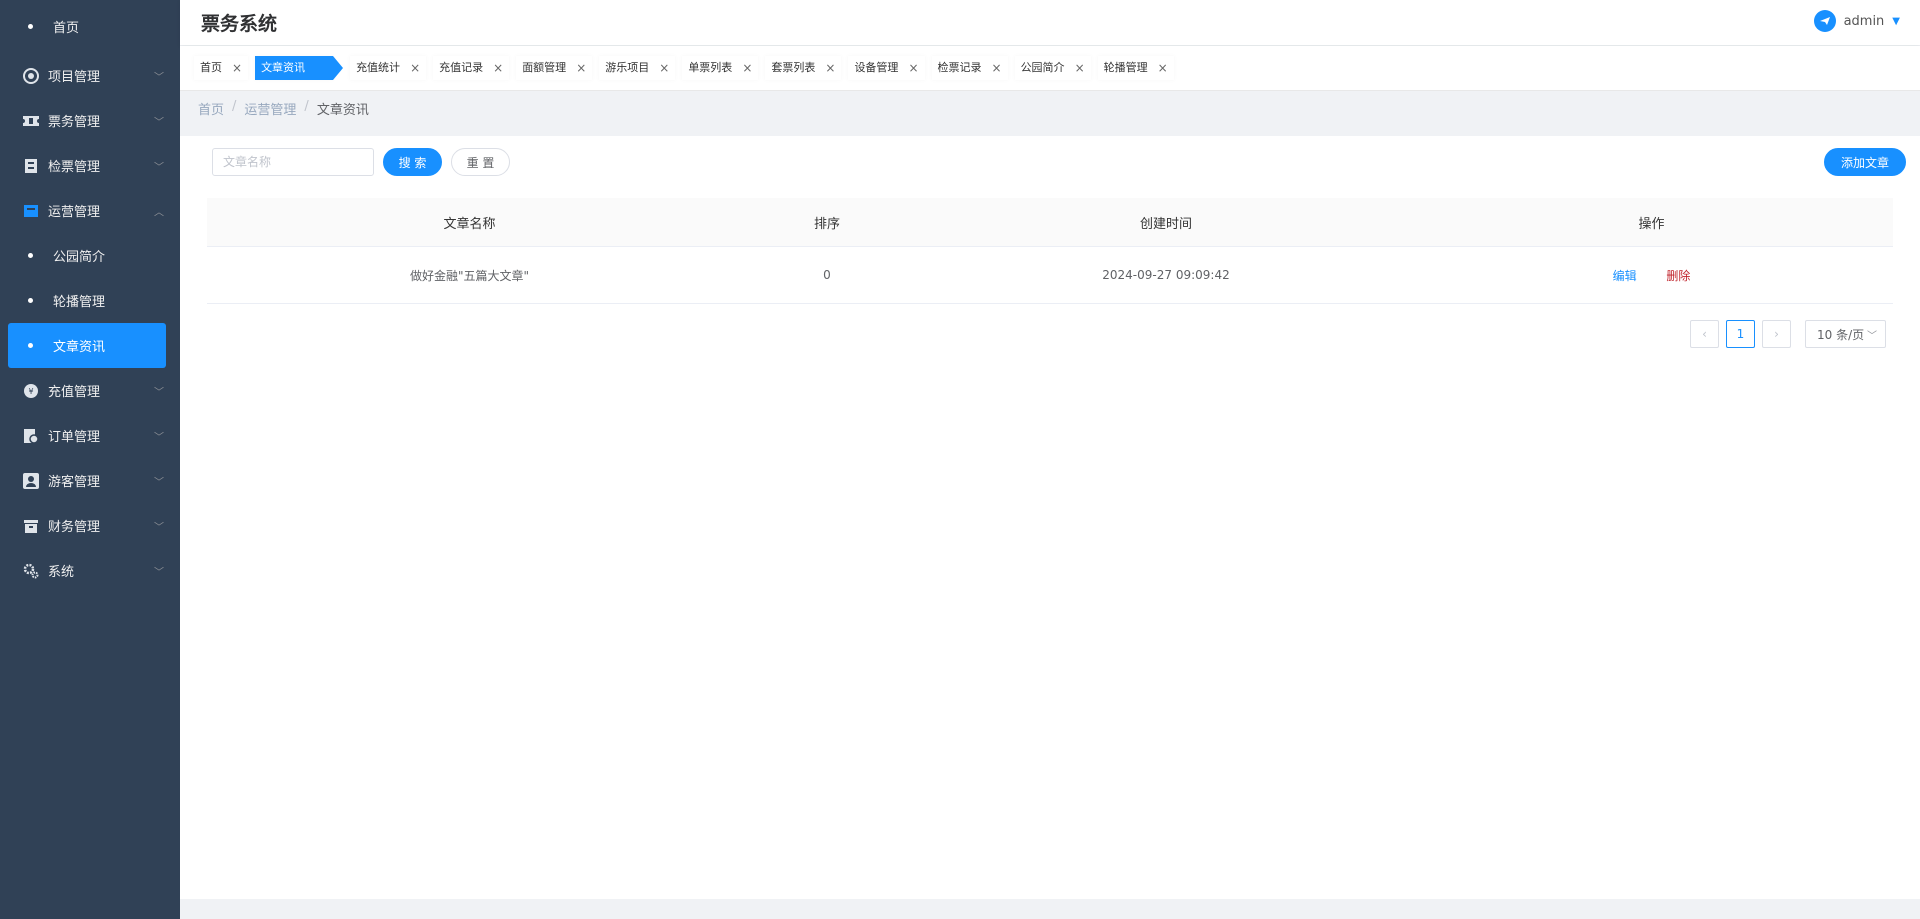  Describe the element at coordinates (31, 211) in the screenshot. I see `operation-icon` at that location.